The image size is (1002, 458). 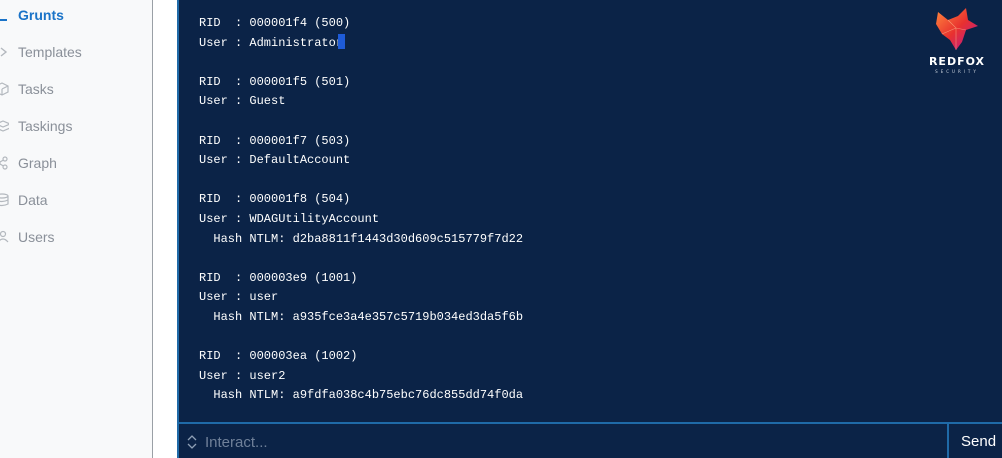 I want to click on grunts-icon, so click(x=5, y=15).